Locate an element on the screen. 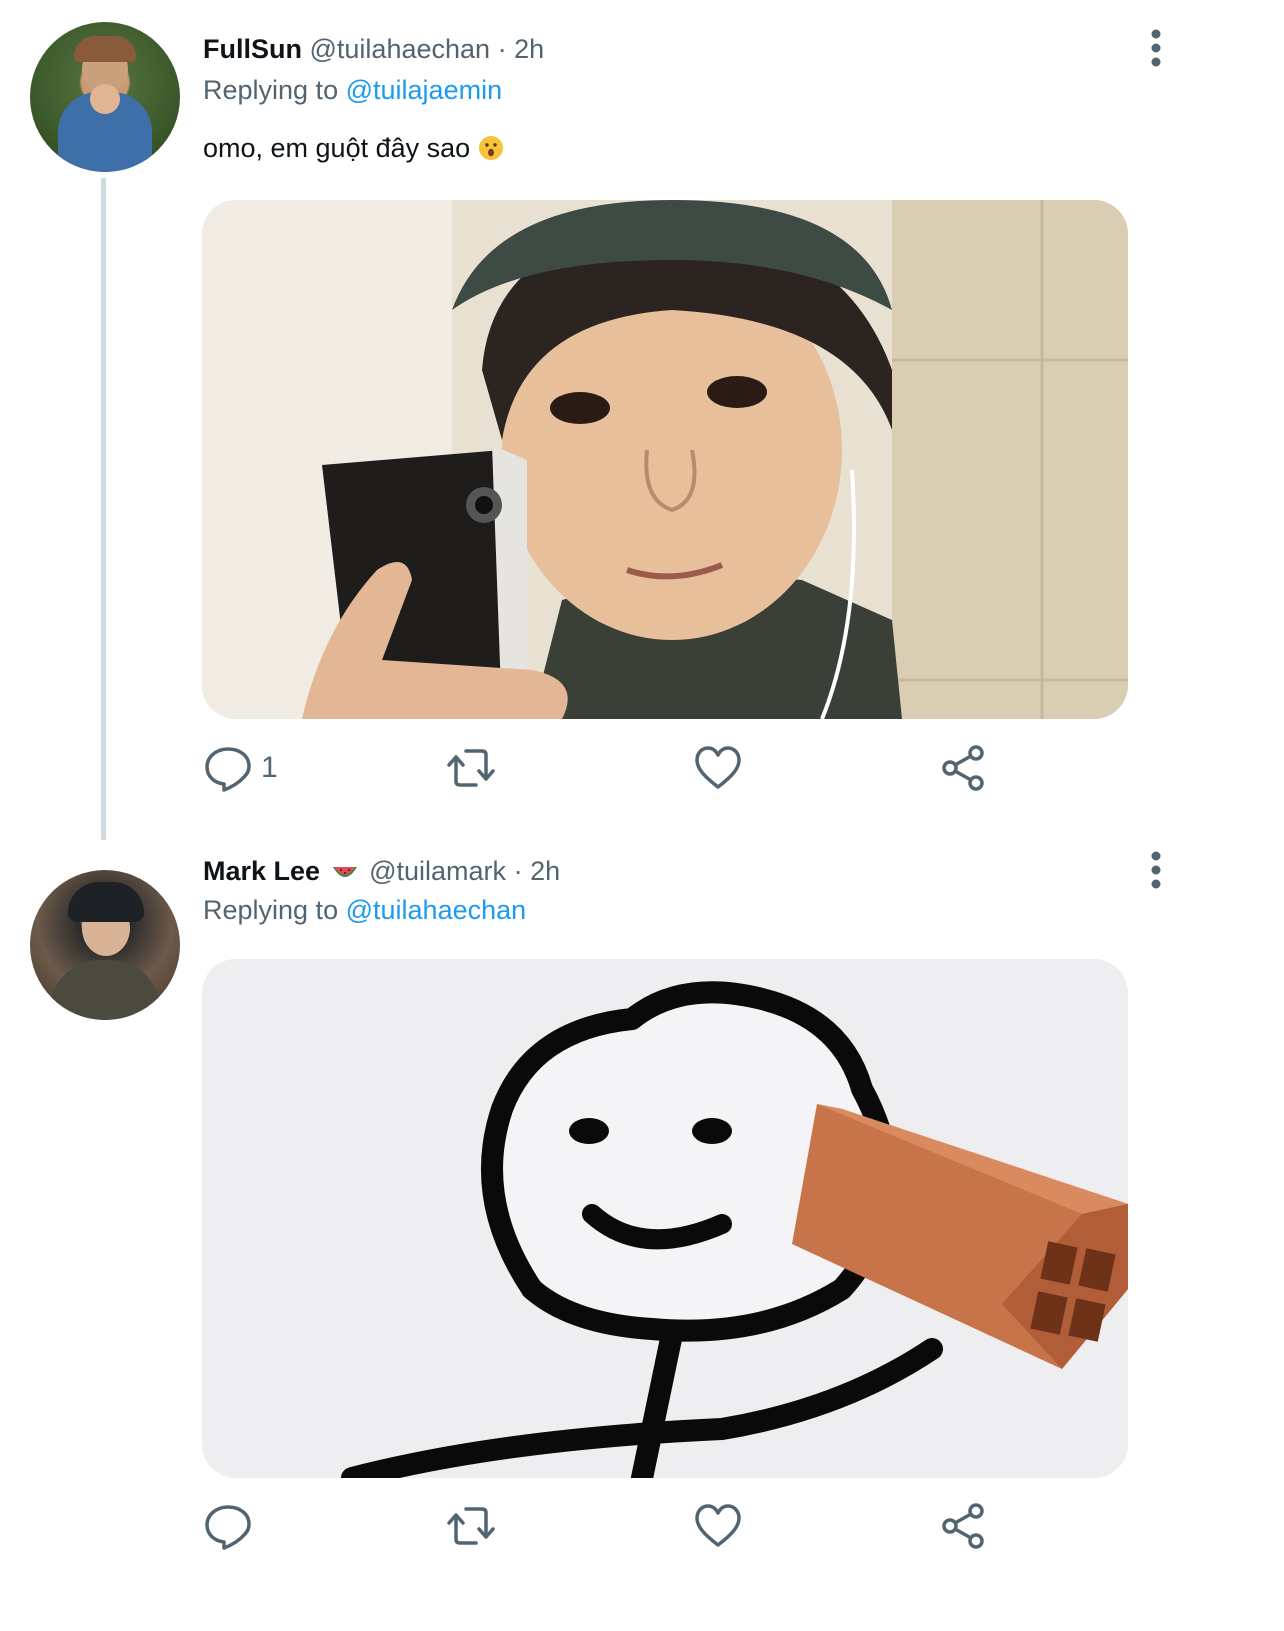  replying-to-link: @tuilahaechan is located at coordinates (436, 910).